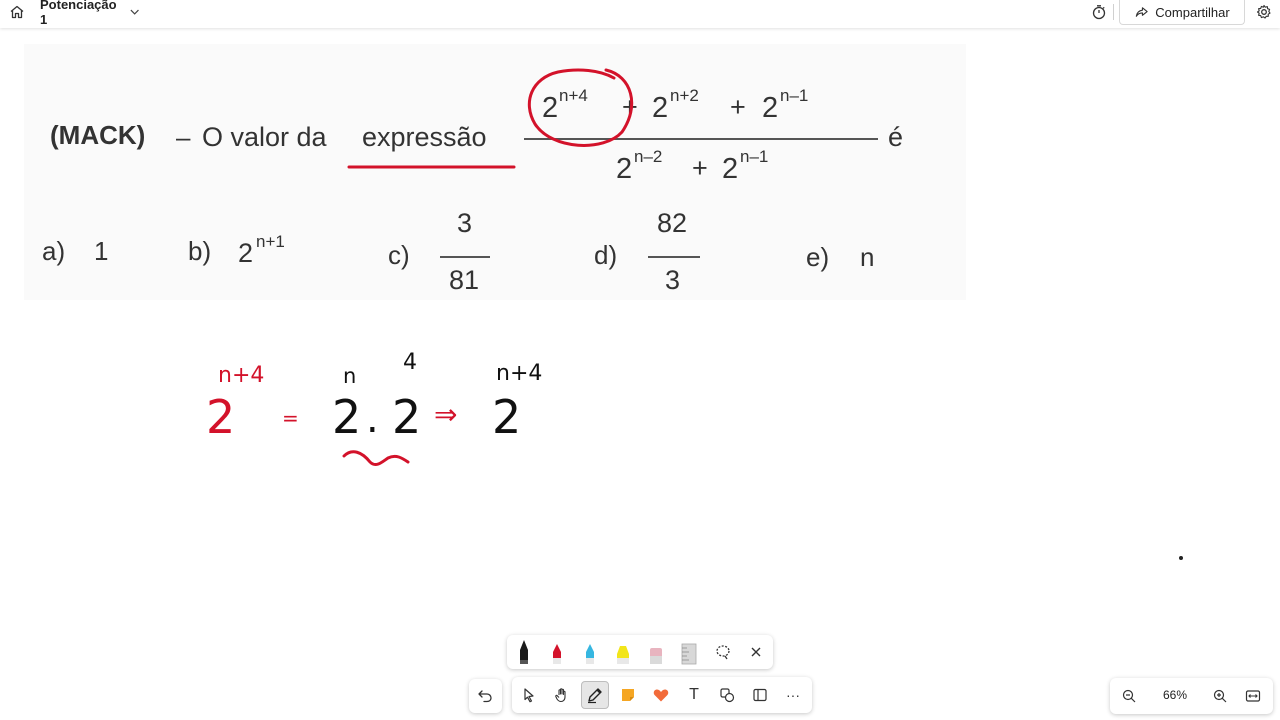 The image size is (1280, 720). I want to click on fit-screen-icon, so click(1253, 696).